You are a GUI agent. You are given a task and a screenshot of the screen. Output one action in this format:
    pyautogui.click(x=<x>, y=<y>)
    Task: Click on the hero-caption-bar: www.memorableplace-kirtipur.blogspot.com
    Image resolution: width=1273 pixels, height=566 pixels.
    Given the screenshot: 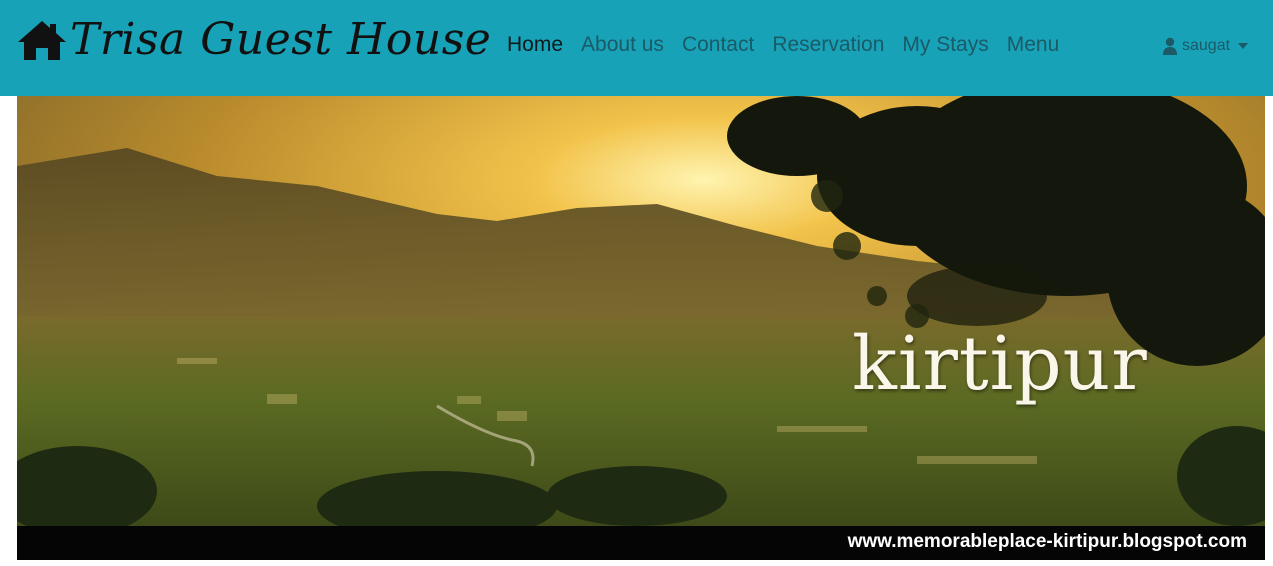 What is the action you would take?
    pyautogui.click(x=641, y=543)
    